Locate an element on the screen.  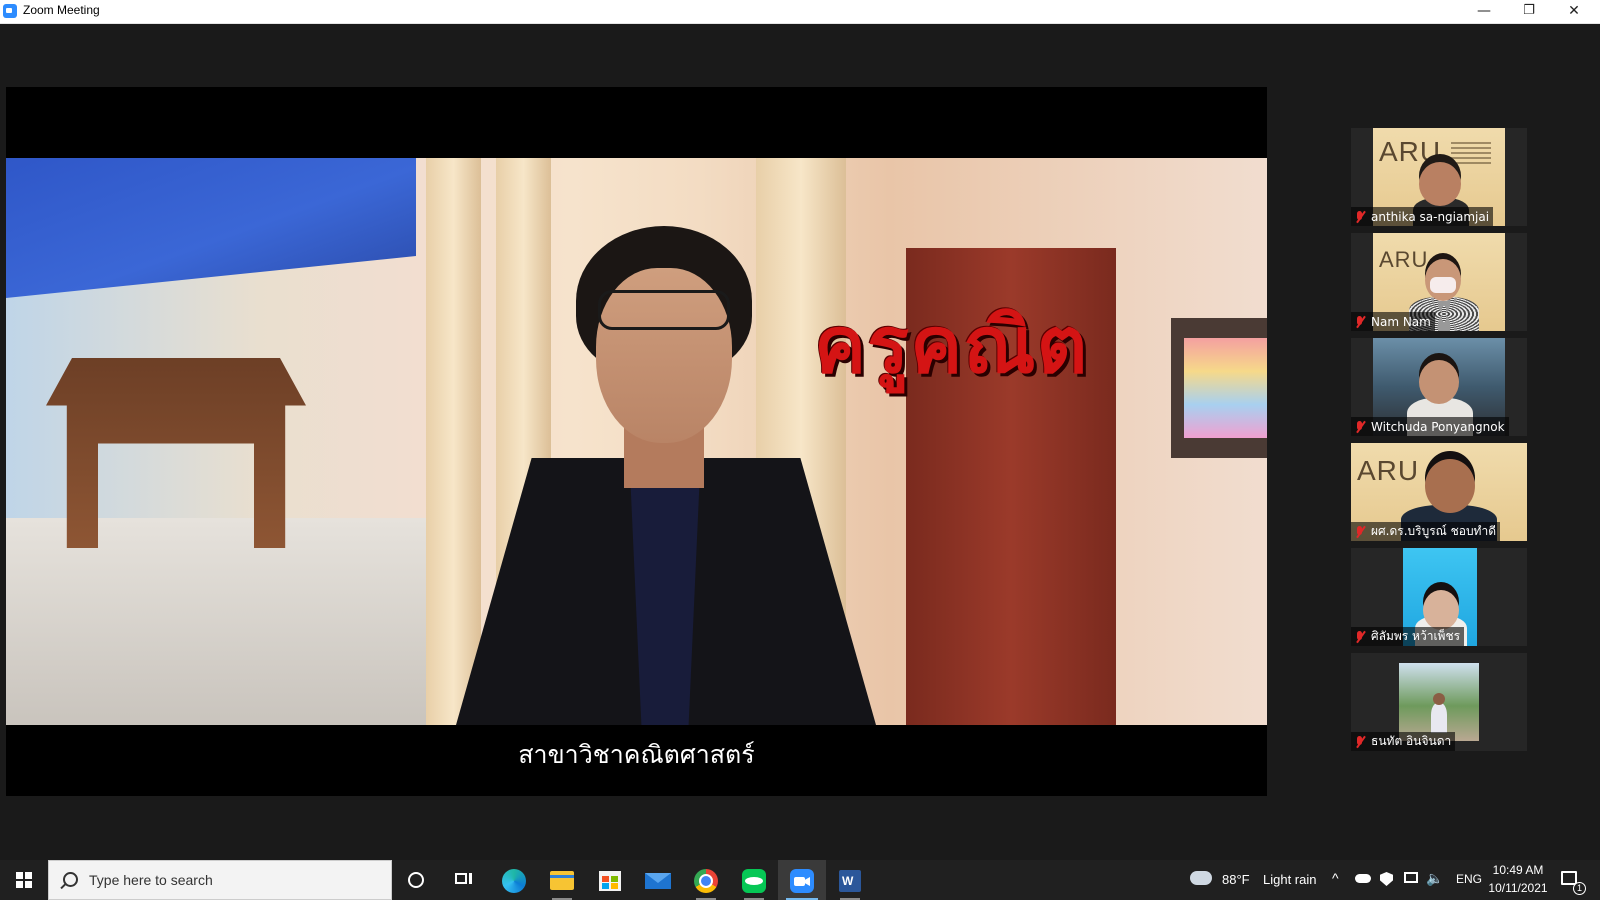
edge-icon is located at coordinates (514, 880).